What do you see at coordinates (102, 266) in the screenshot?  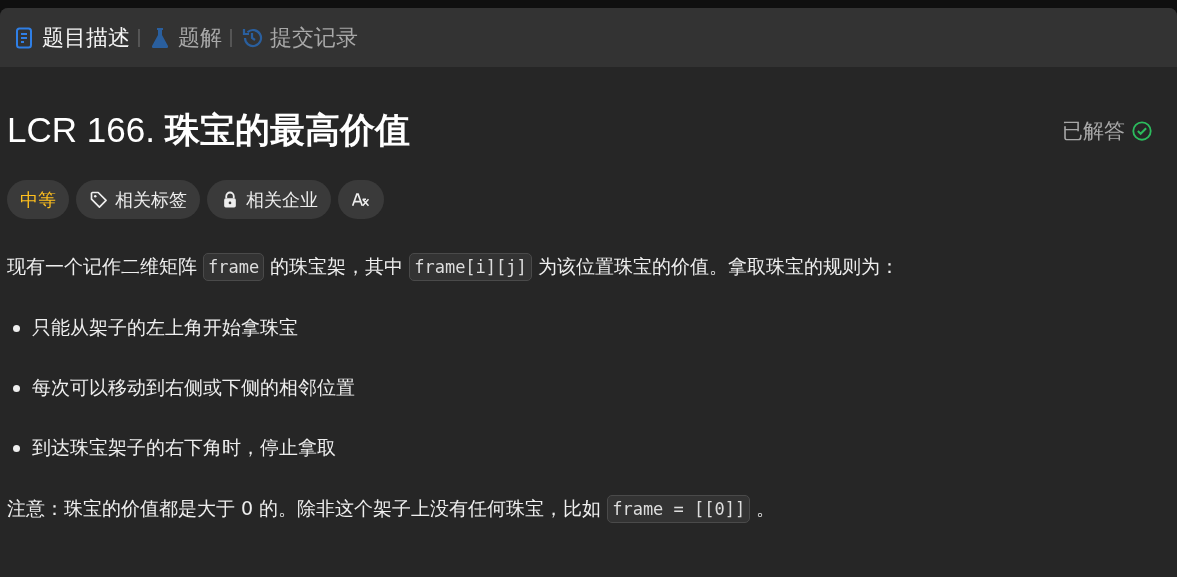 I see `description-text: 现有一个记作二维矩阵` at bounding box center [102, 266].